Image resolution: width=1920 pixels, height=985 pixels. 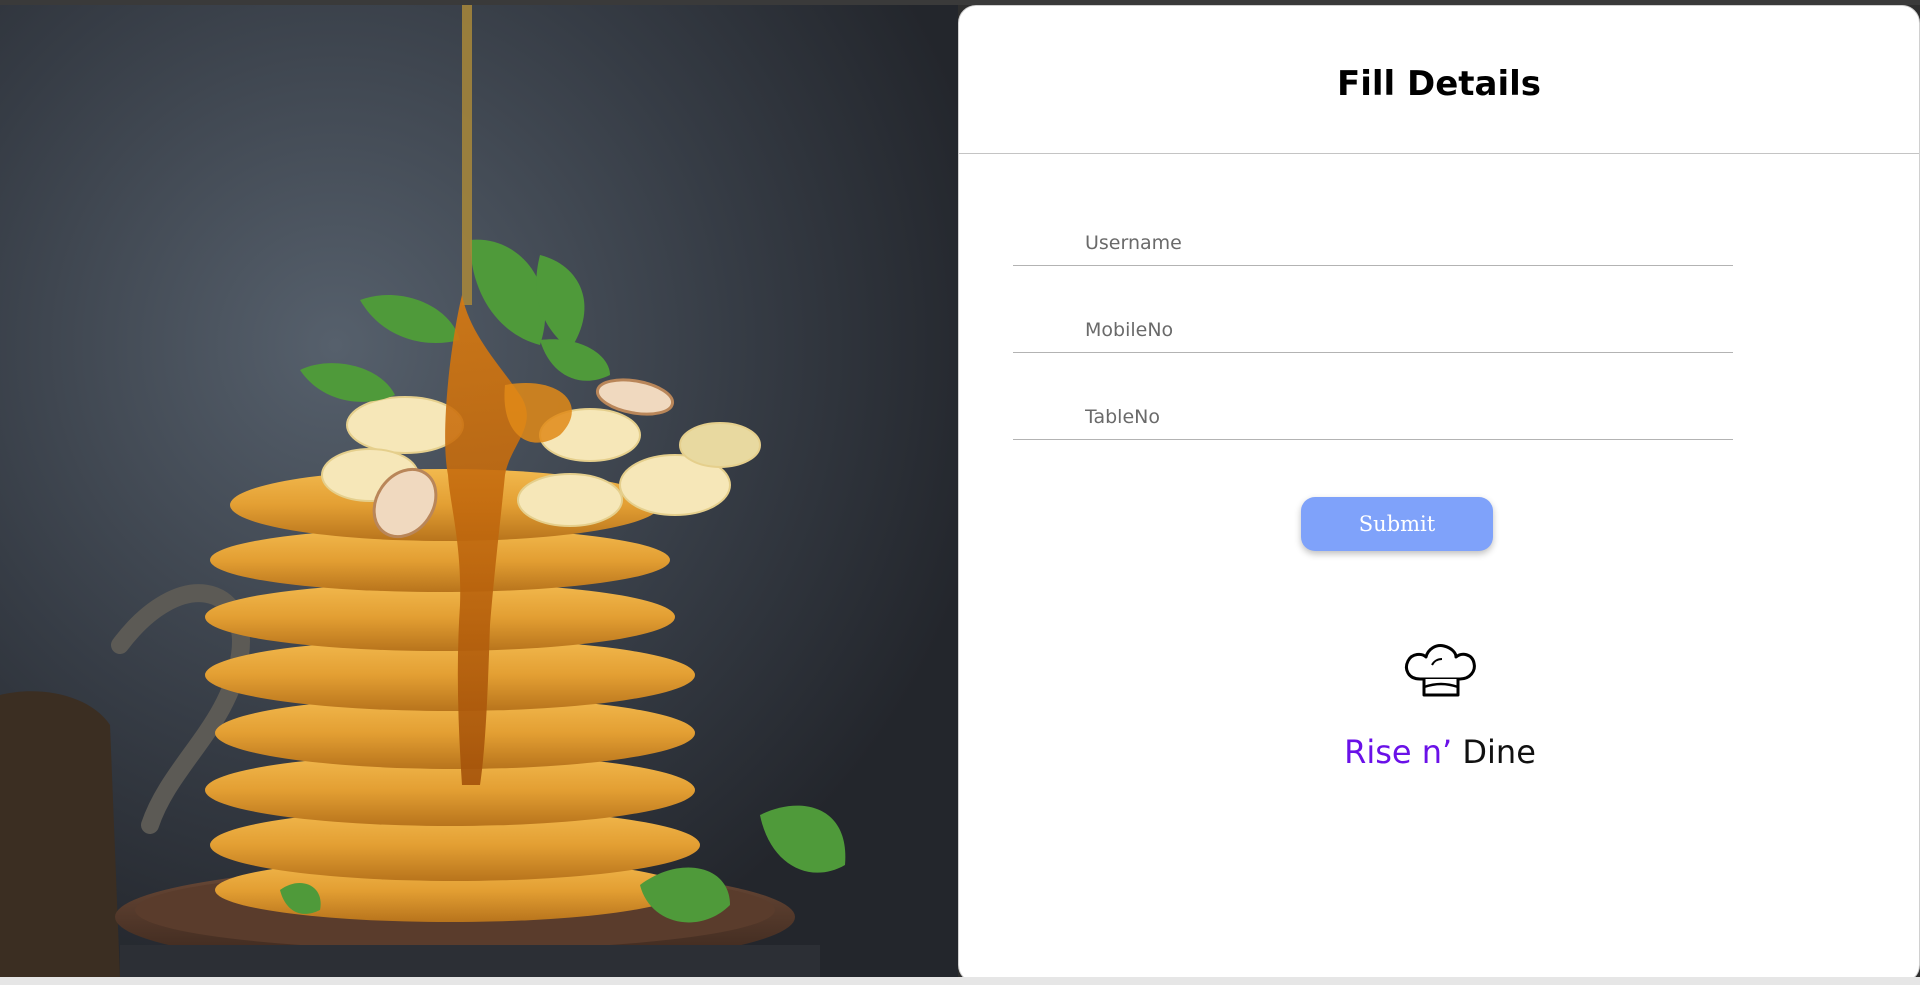 What do you see at coordinates (1373, 383) in the screenshot?
I see `details-form: Submit` at bounding box center [1373, 383].